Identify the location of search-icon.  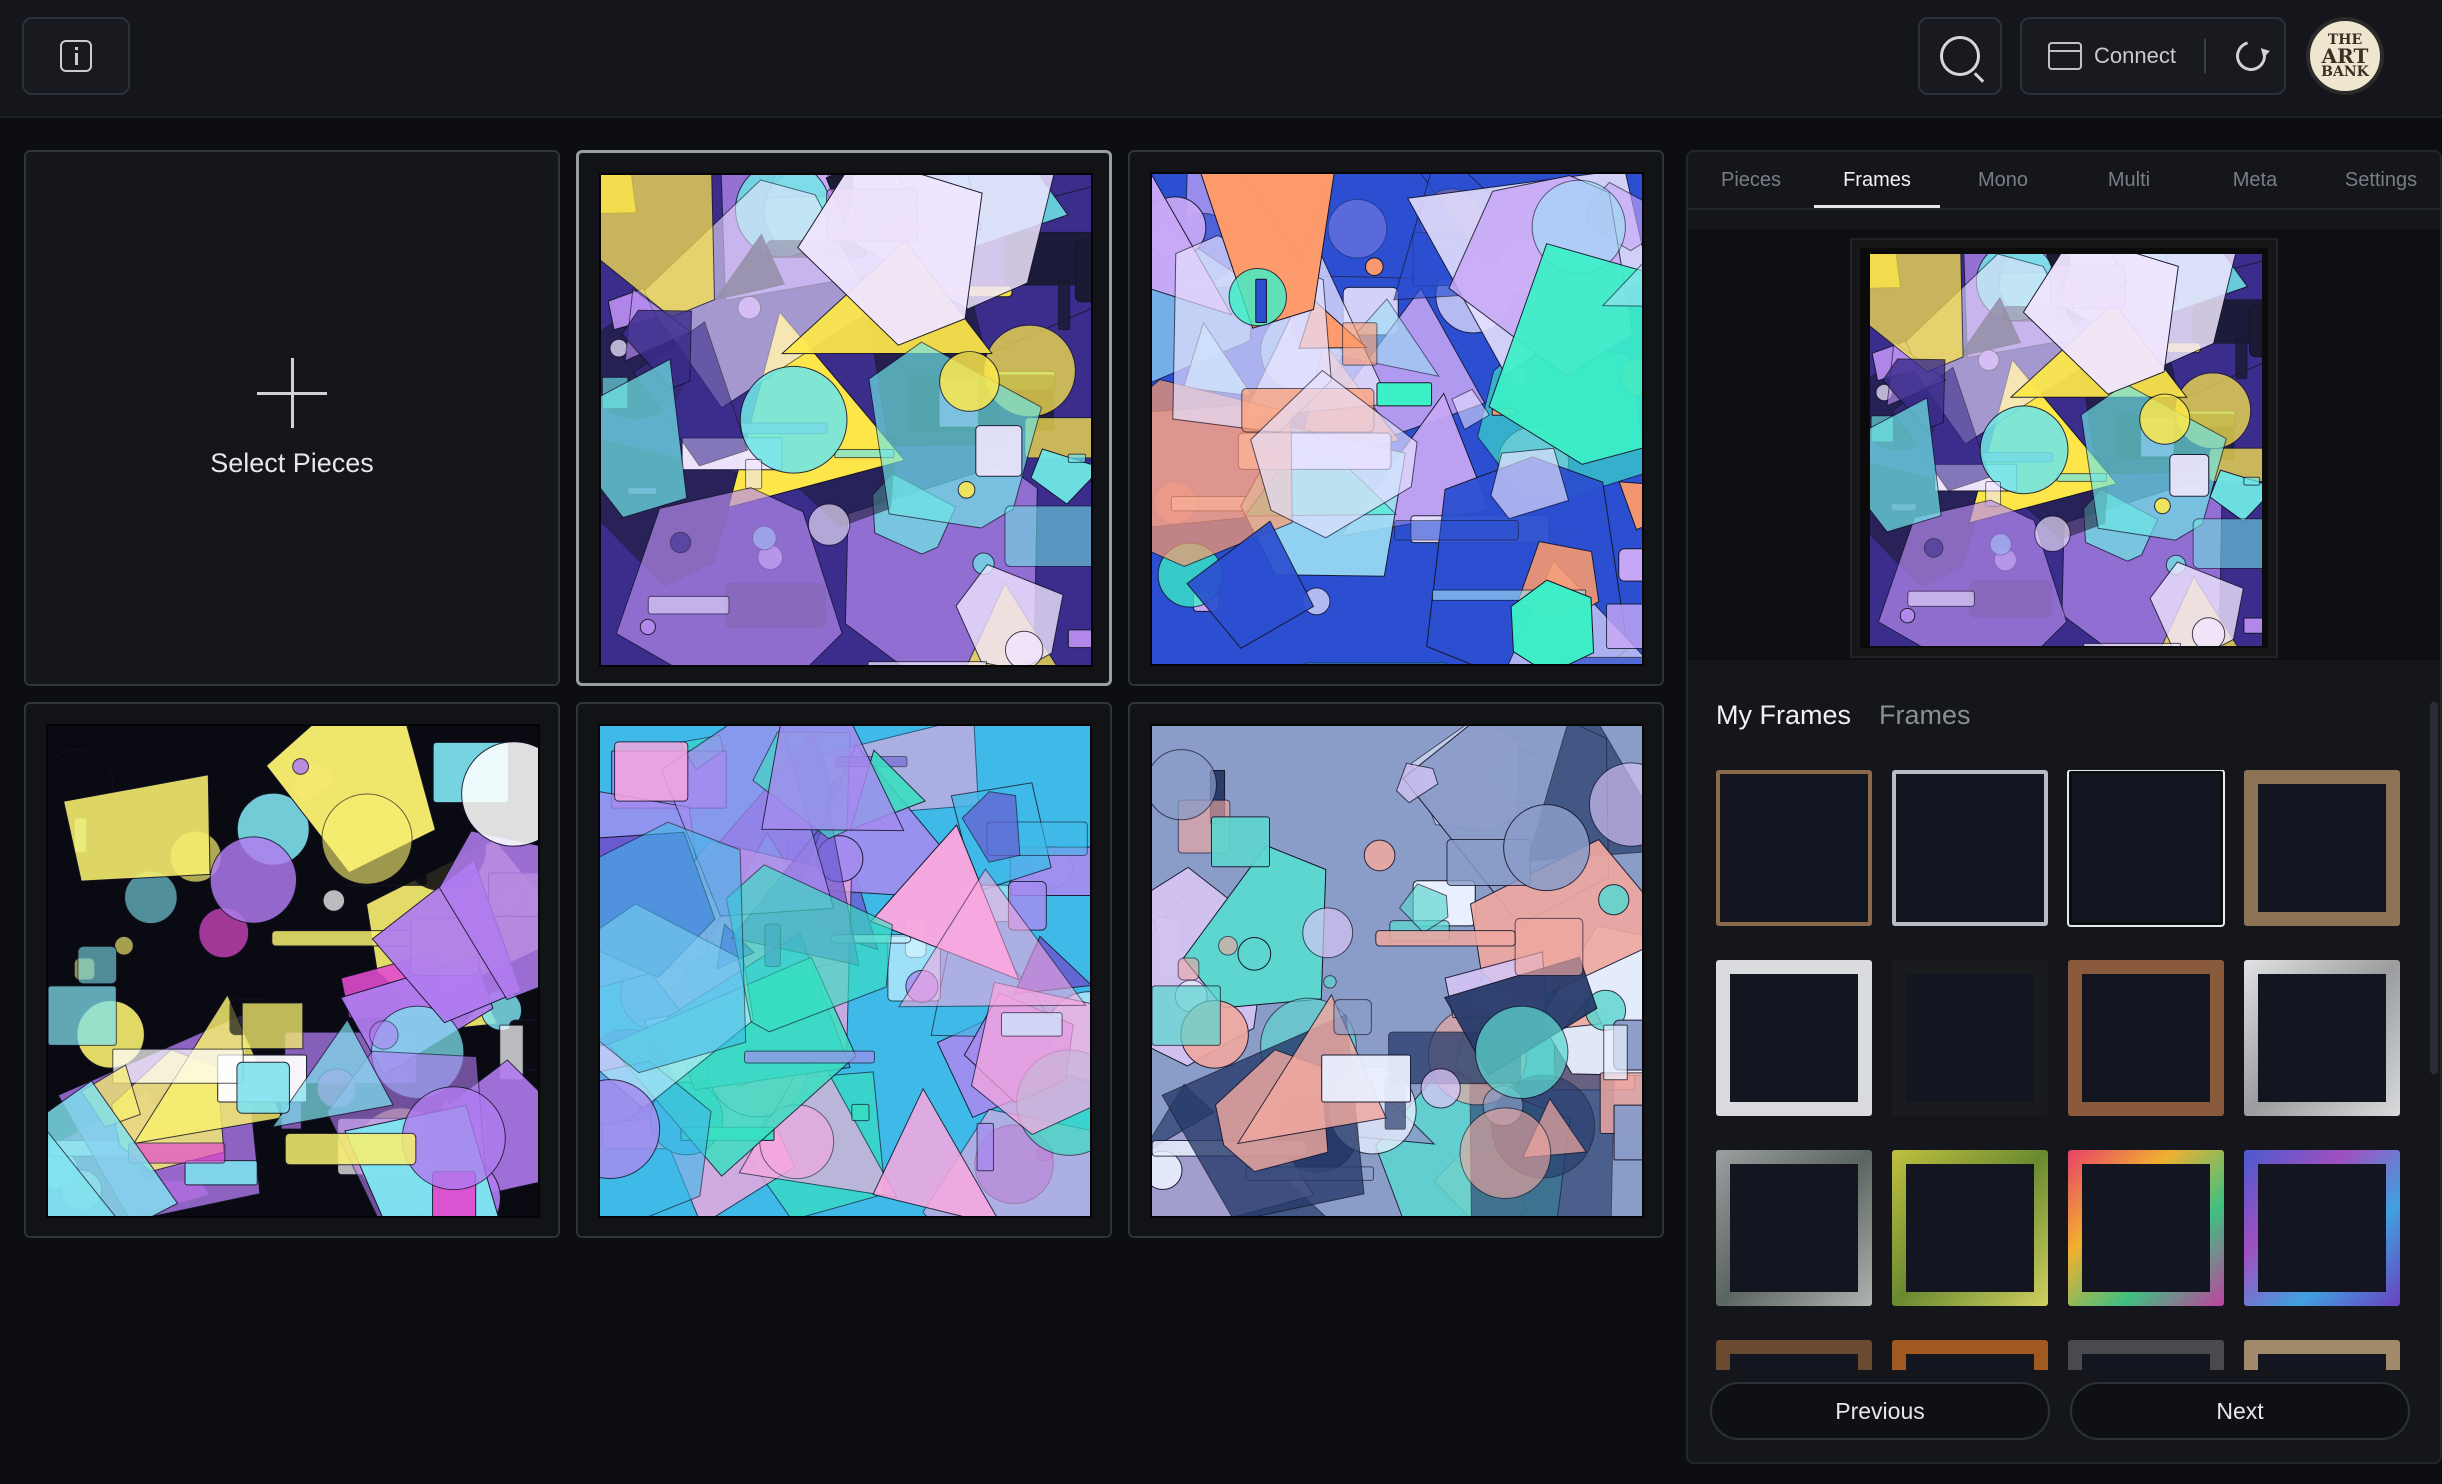
(1960, 56).